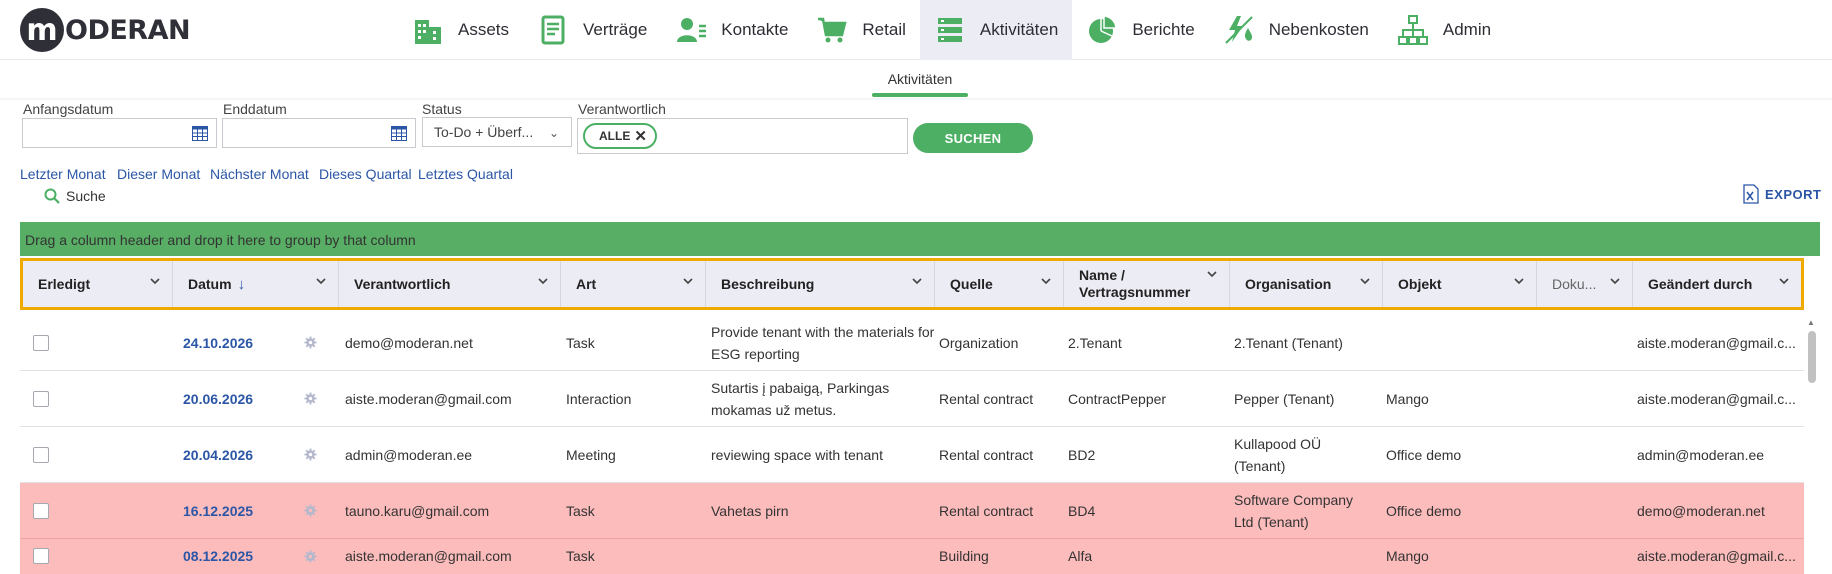 This screenshot has height=574, width=1832. I want to click on scroll-up-arrow-icon: ▲, so click(1811, 322).